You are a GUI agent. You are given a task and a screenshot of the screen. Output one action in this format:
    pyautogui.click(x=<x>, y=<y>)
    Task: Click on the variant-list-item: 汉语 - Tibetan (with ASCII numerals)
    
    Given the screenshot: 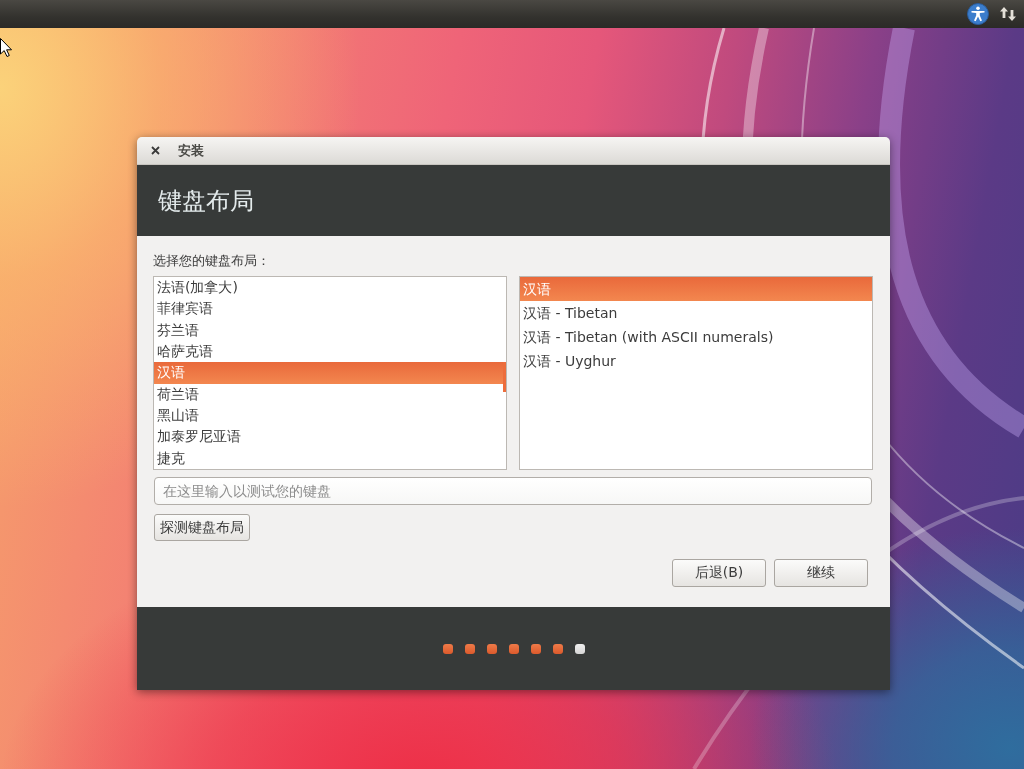 What is the action you would take?
    pyautogui.click(x=696, y=337)
    